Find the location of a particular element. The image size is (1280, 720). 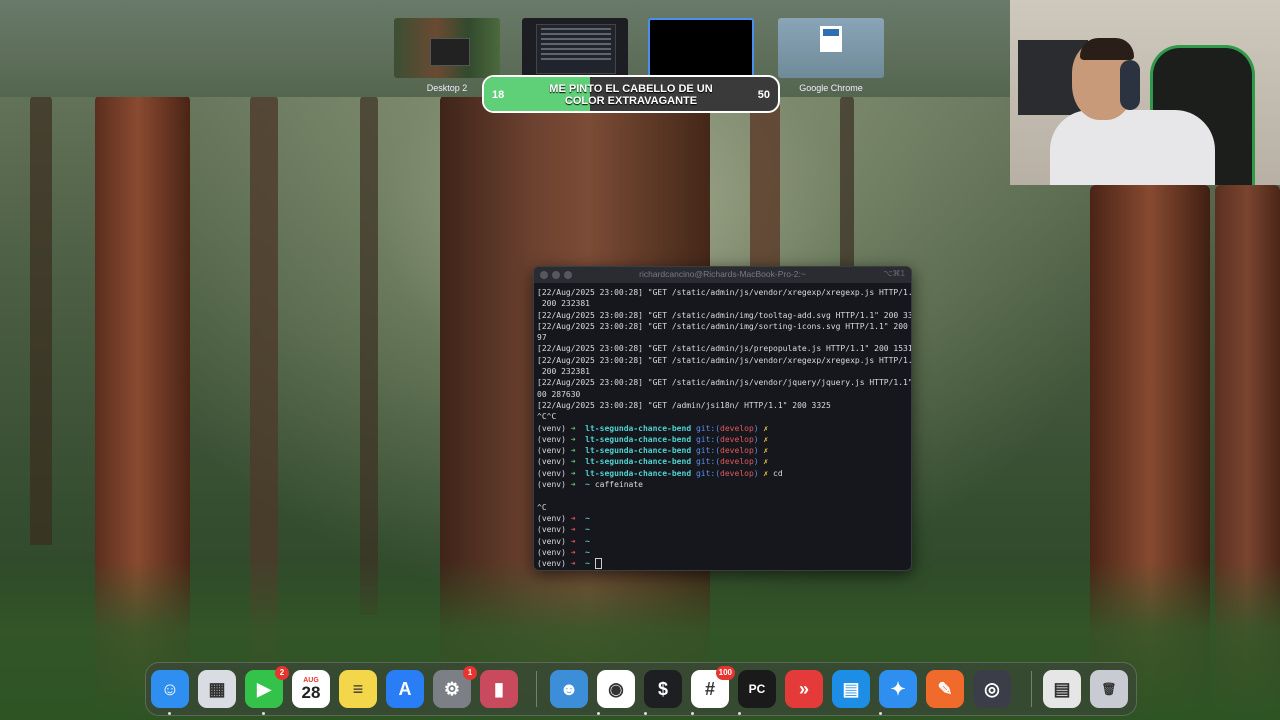

dock-glyph: 🗑 is located at coordinates (1109, 689).